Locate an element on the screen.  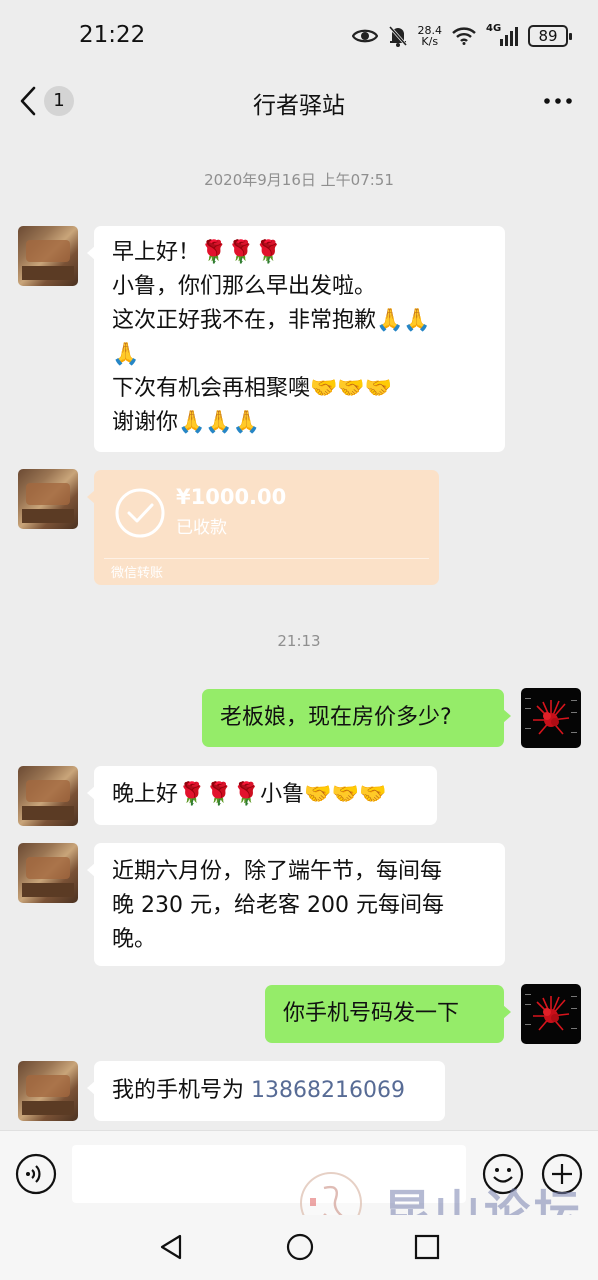
message-timestamp: 21:13 is located at coordinates (299, 641).